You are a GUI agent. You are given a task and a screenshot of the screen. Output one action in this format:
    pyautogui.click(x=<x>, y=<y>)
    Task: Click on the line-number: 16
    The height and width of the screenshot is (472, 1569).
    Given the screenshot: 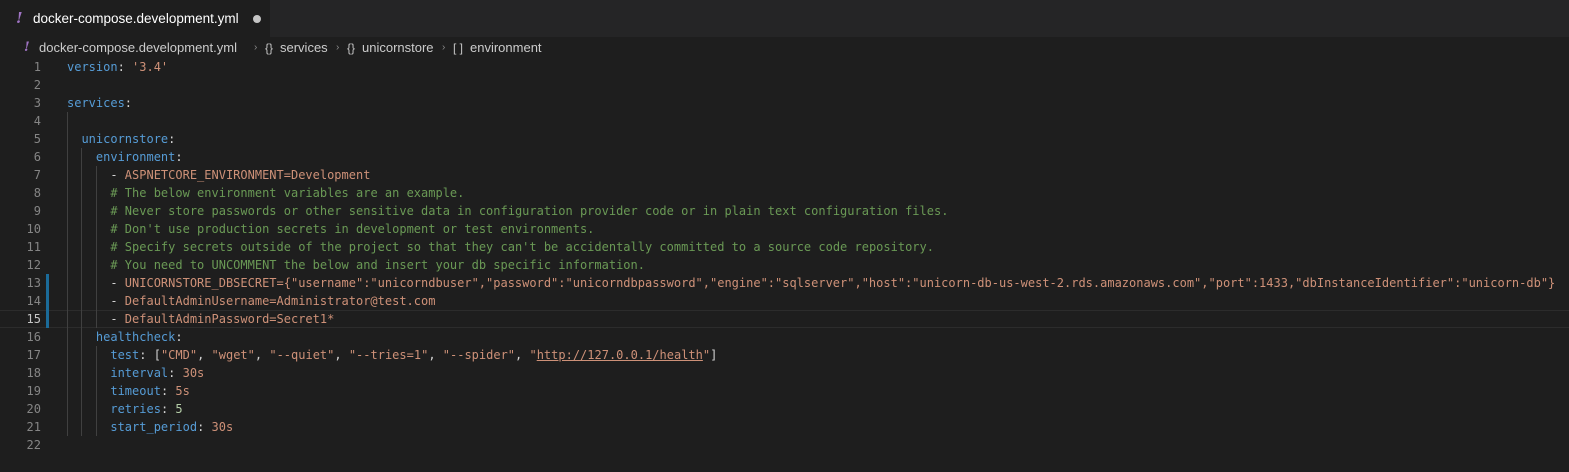 What is the action you would take?
    pyautogui.click(x=33, y=337)
    